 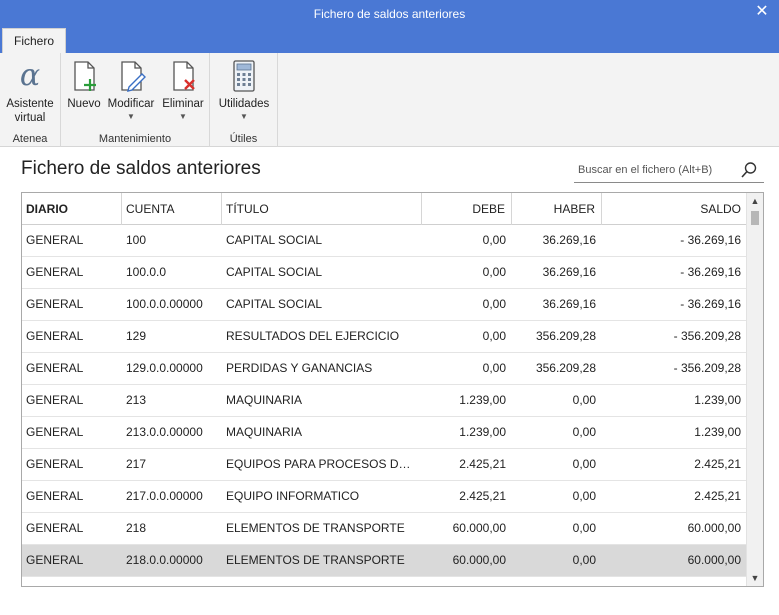 I want to click on group-label-utiles: Útiles, so click(x=243, y=139).